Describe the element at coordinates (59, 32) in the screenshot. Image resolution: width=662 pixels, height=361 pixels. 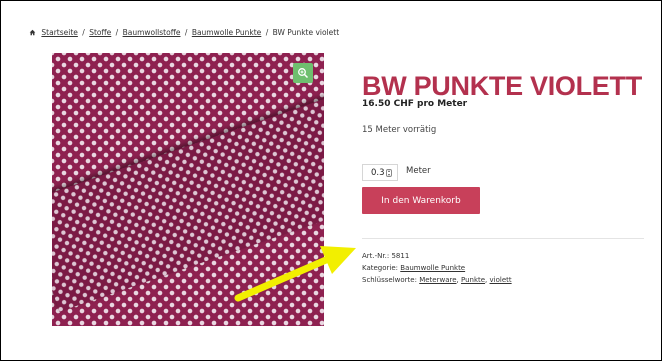
I see `breadcrumb-link-home: Startseite` at that location.